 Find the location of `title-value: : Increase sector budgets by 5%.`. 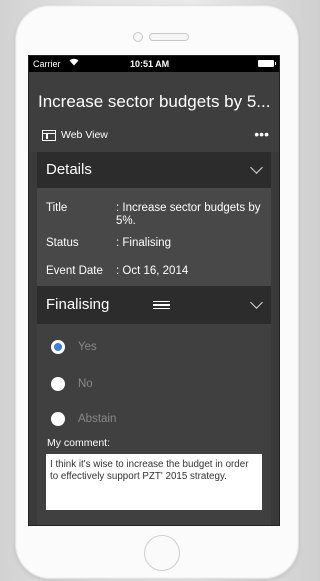

title-value: : Increase sector budgets by 5%. is located at coordinates (188, 214).